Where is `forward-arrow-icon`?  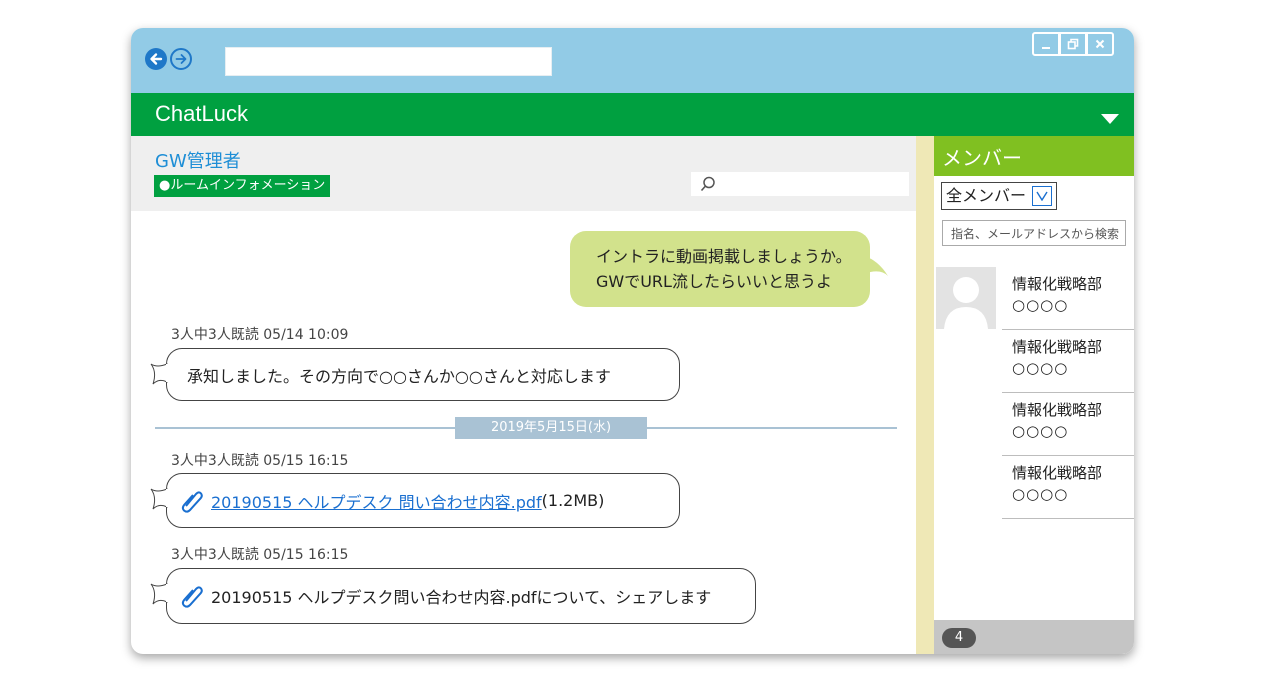
forward-arrow-icon is located at coordinates (181, 59).